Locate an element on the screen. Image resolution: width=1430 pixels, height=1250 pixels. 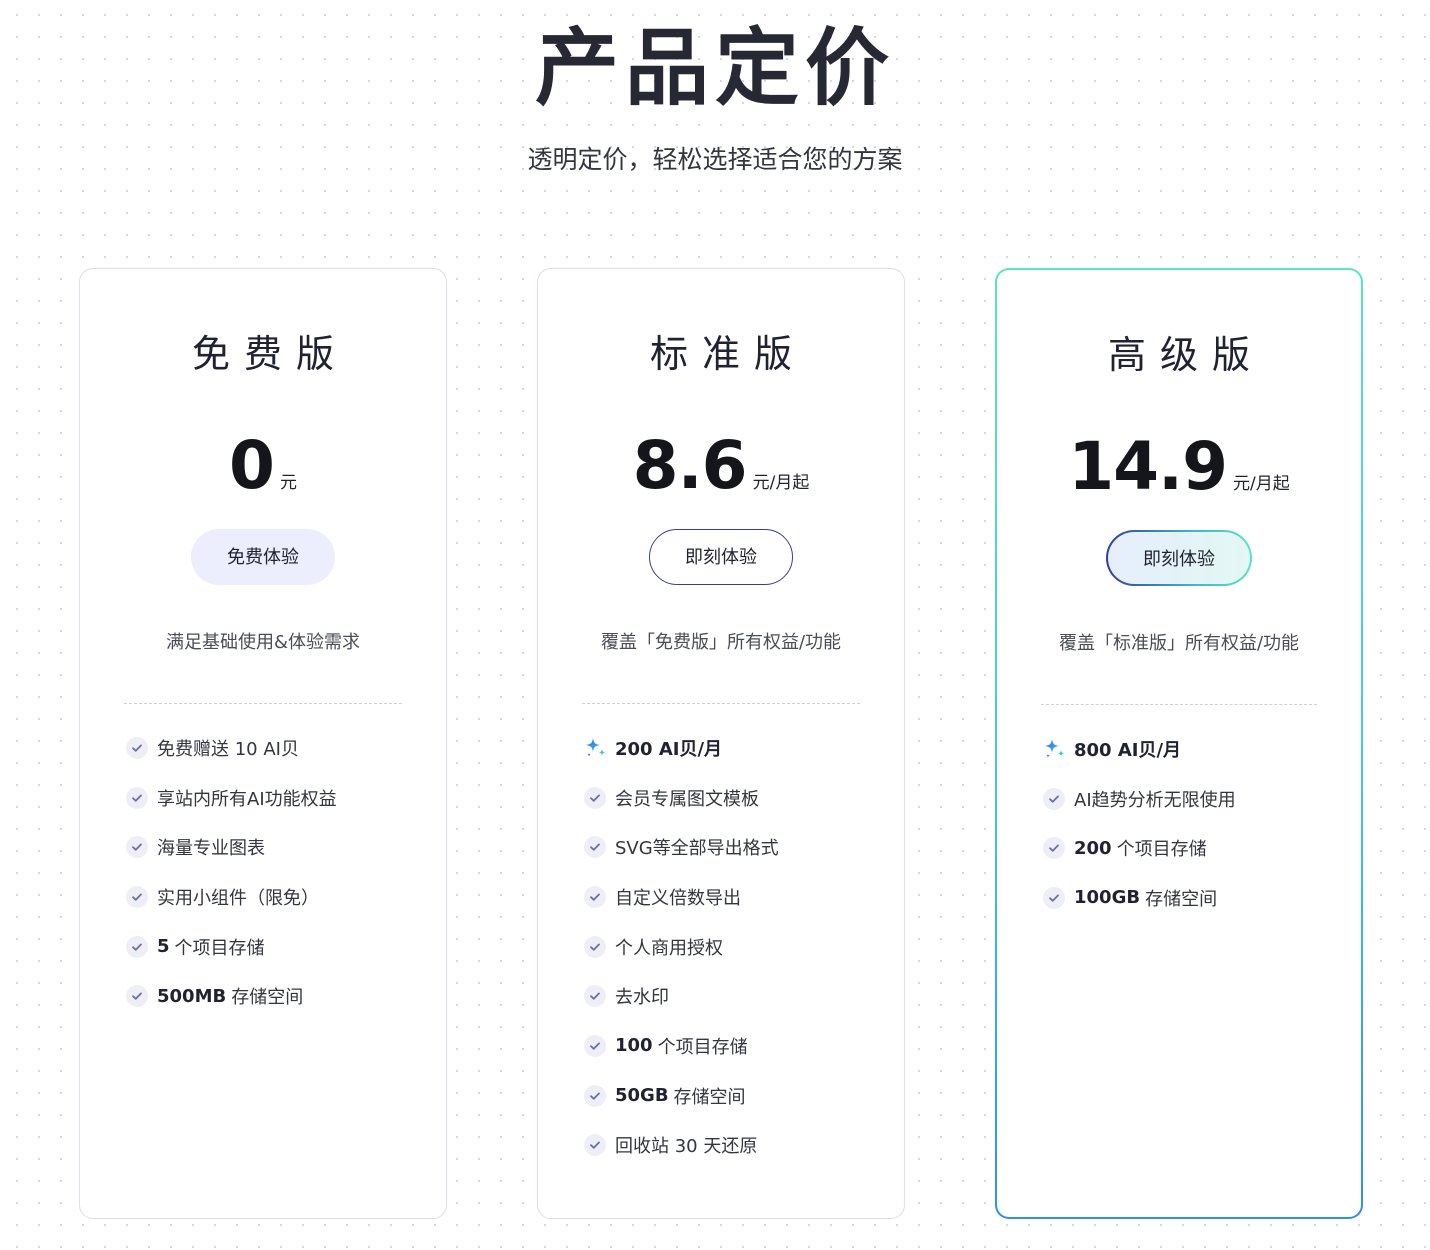
free-trial-button: 免费体验 is located at coordinates (263, 557).